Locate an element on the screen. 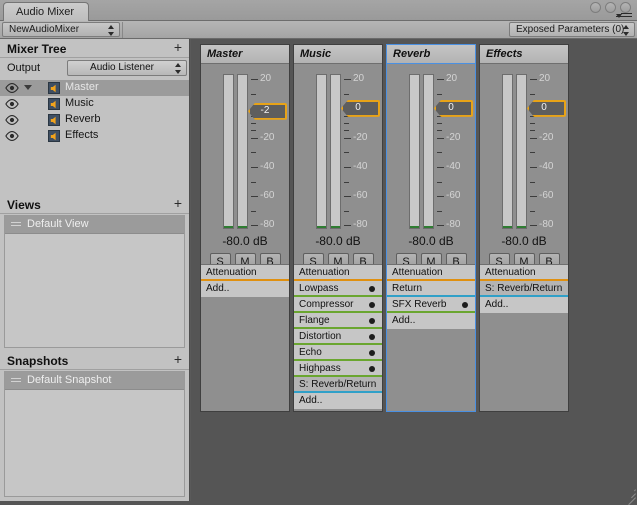 Image resolution: width=637 pixels, height=505 pixels. strip-header: Music is located at coordinates (338, 54).